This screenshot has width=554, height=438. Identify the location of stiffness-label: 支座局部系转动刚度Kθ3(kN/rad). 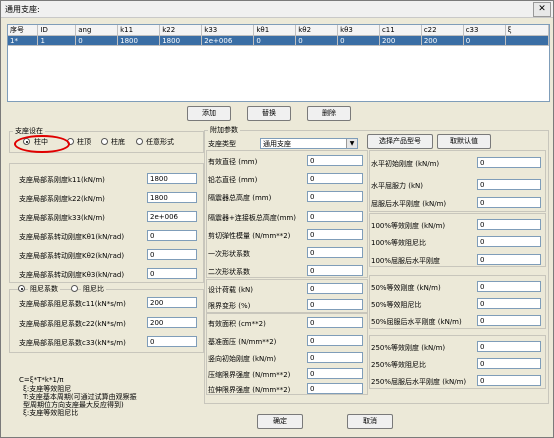
(72, 275).